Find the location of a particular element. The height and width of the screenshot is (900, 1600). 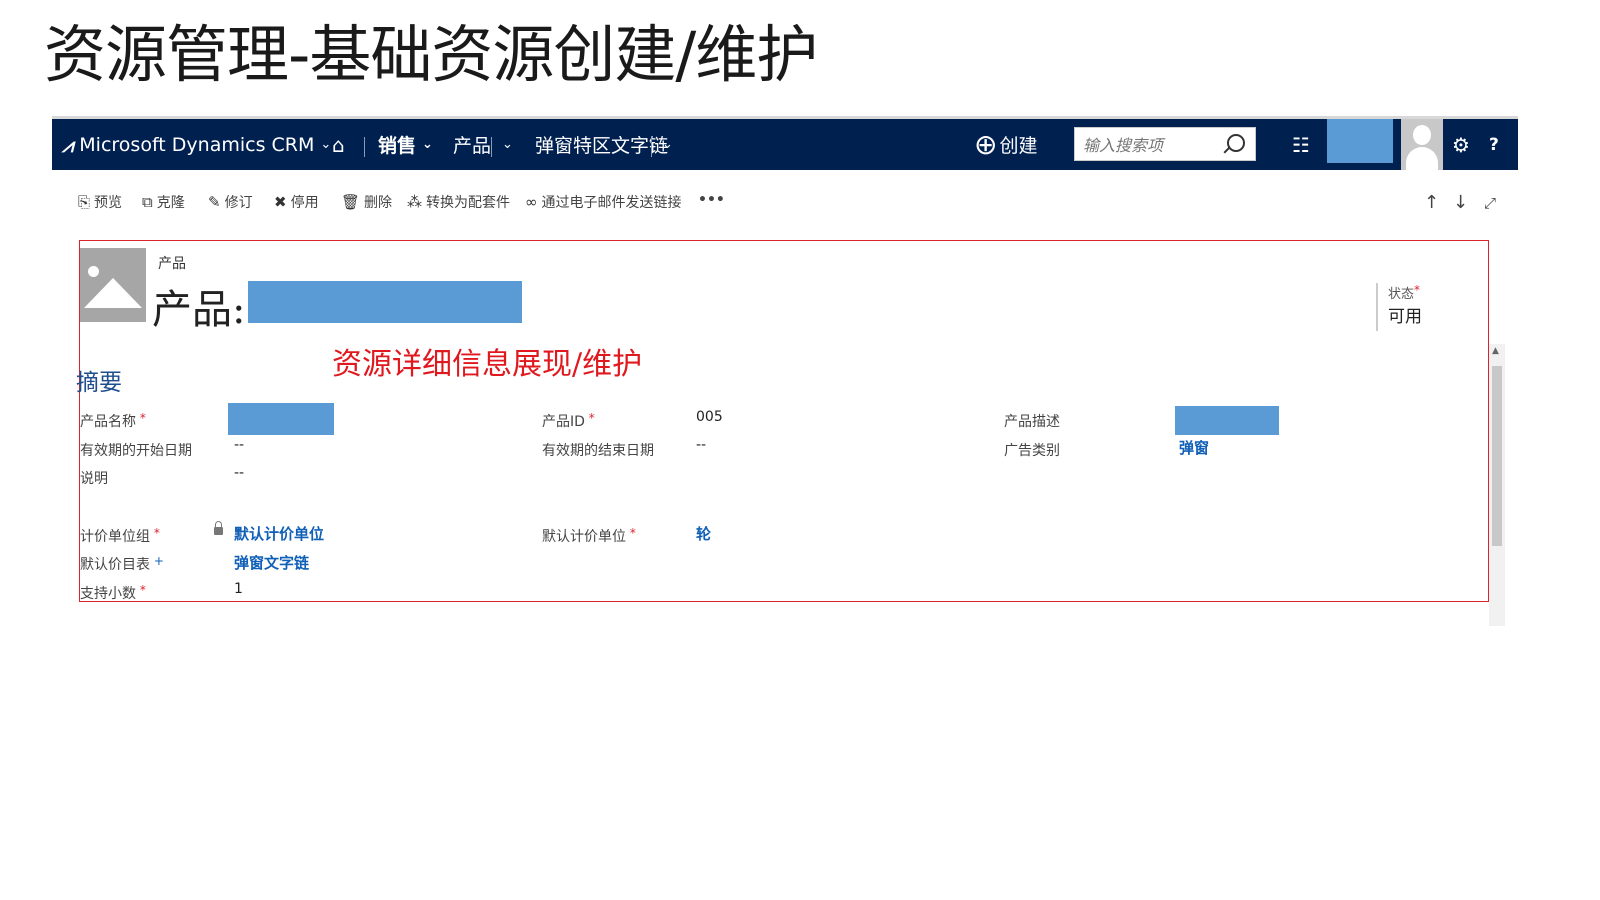

product-name-value-redacted is located at coordinates (281, 419).